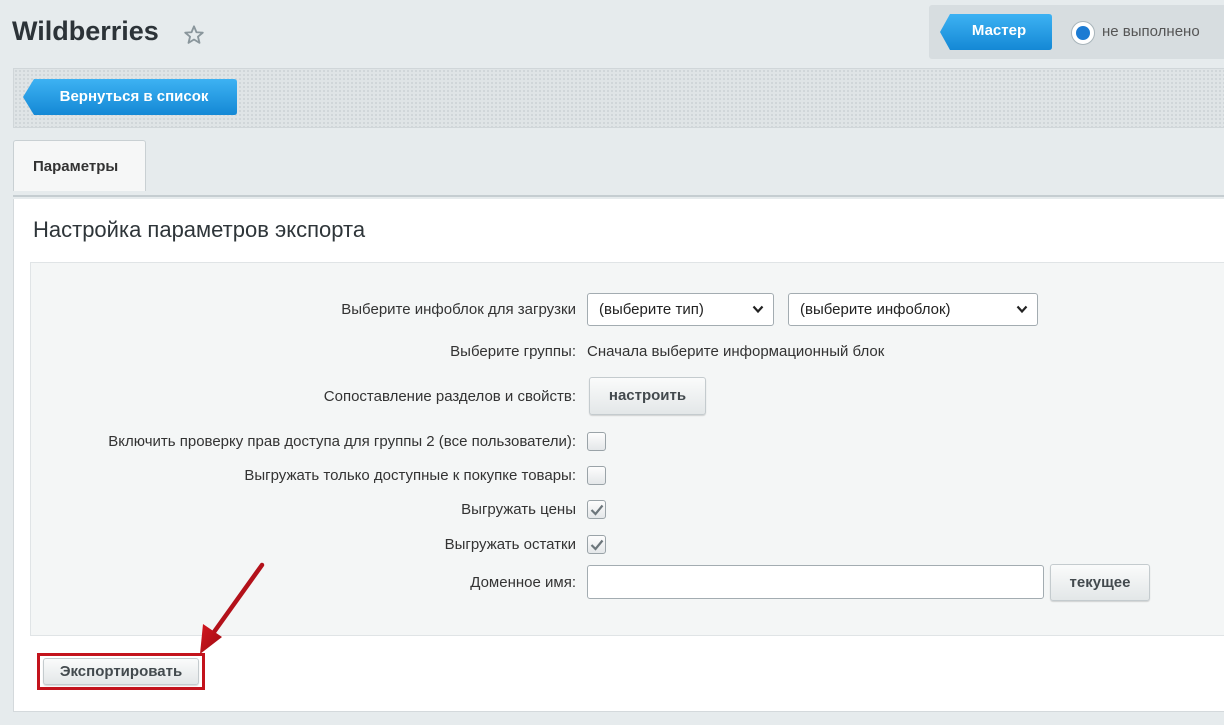  What do you see at coordinates (518, 509) in the screenshot?
I see `export-prices-label: Выгружать цены` at bounding box center [518, 509].